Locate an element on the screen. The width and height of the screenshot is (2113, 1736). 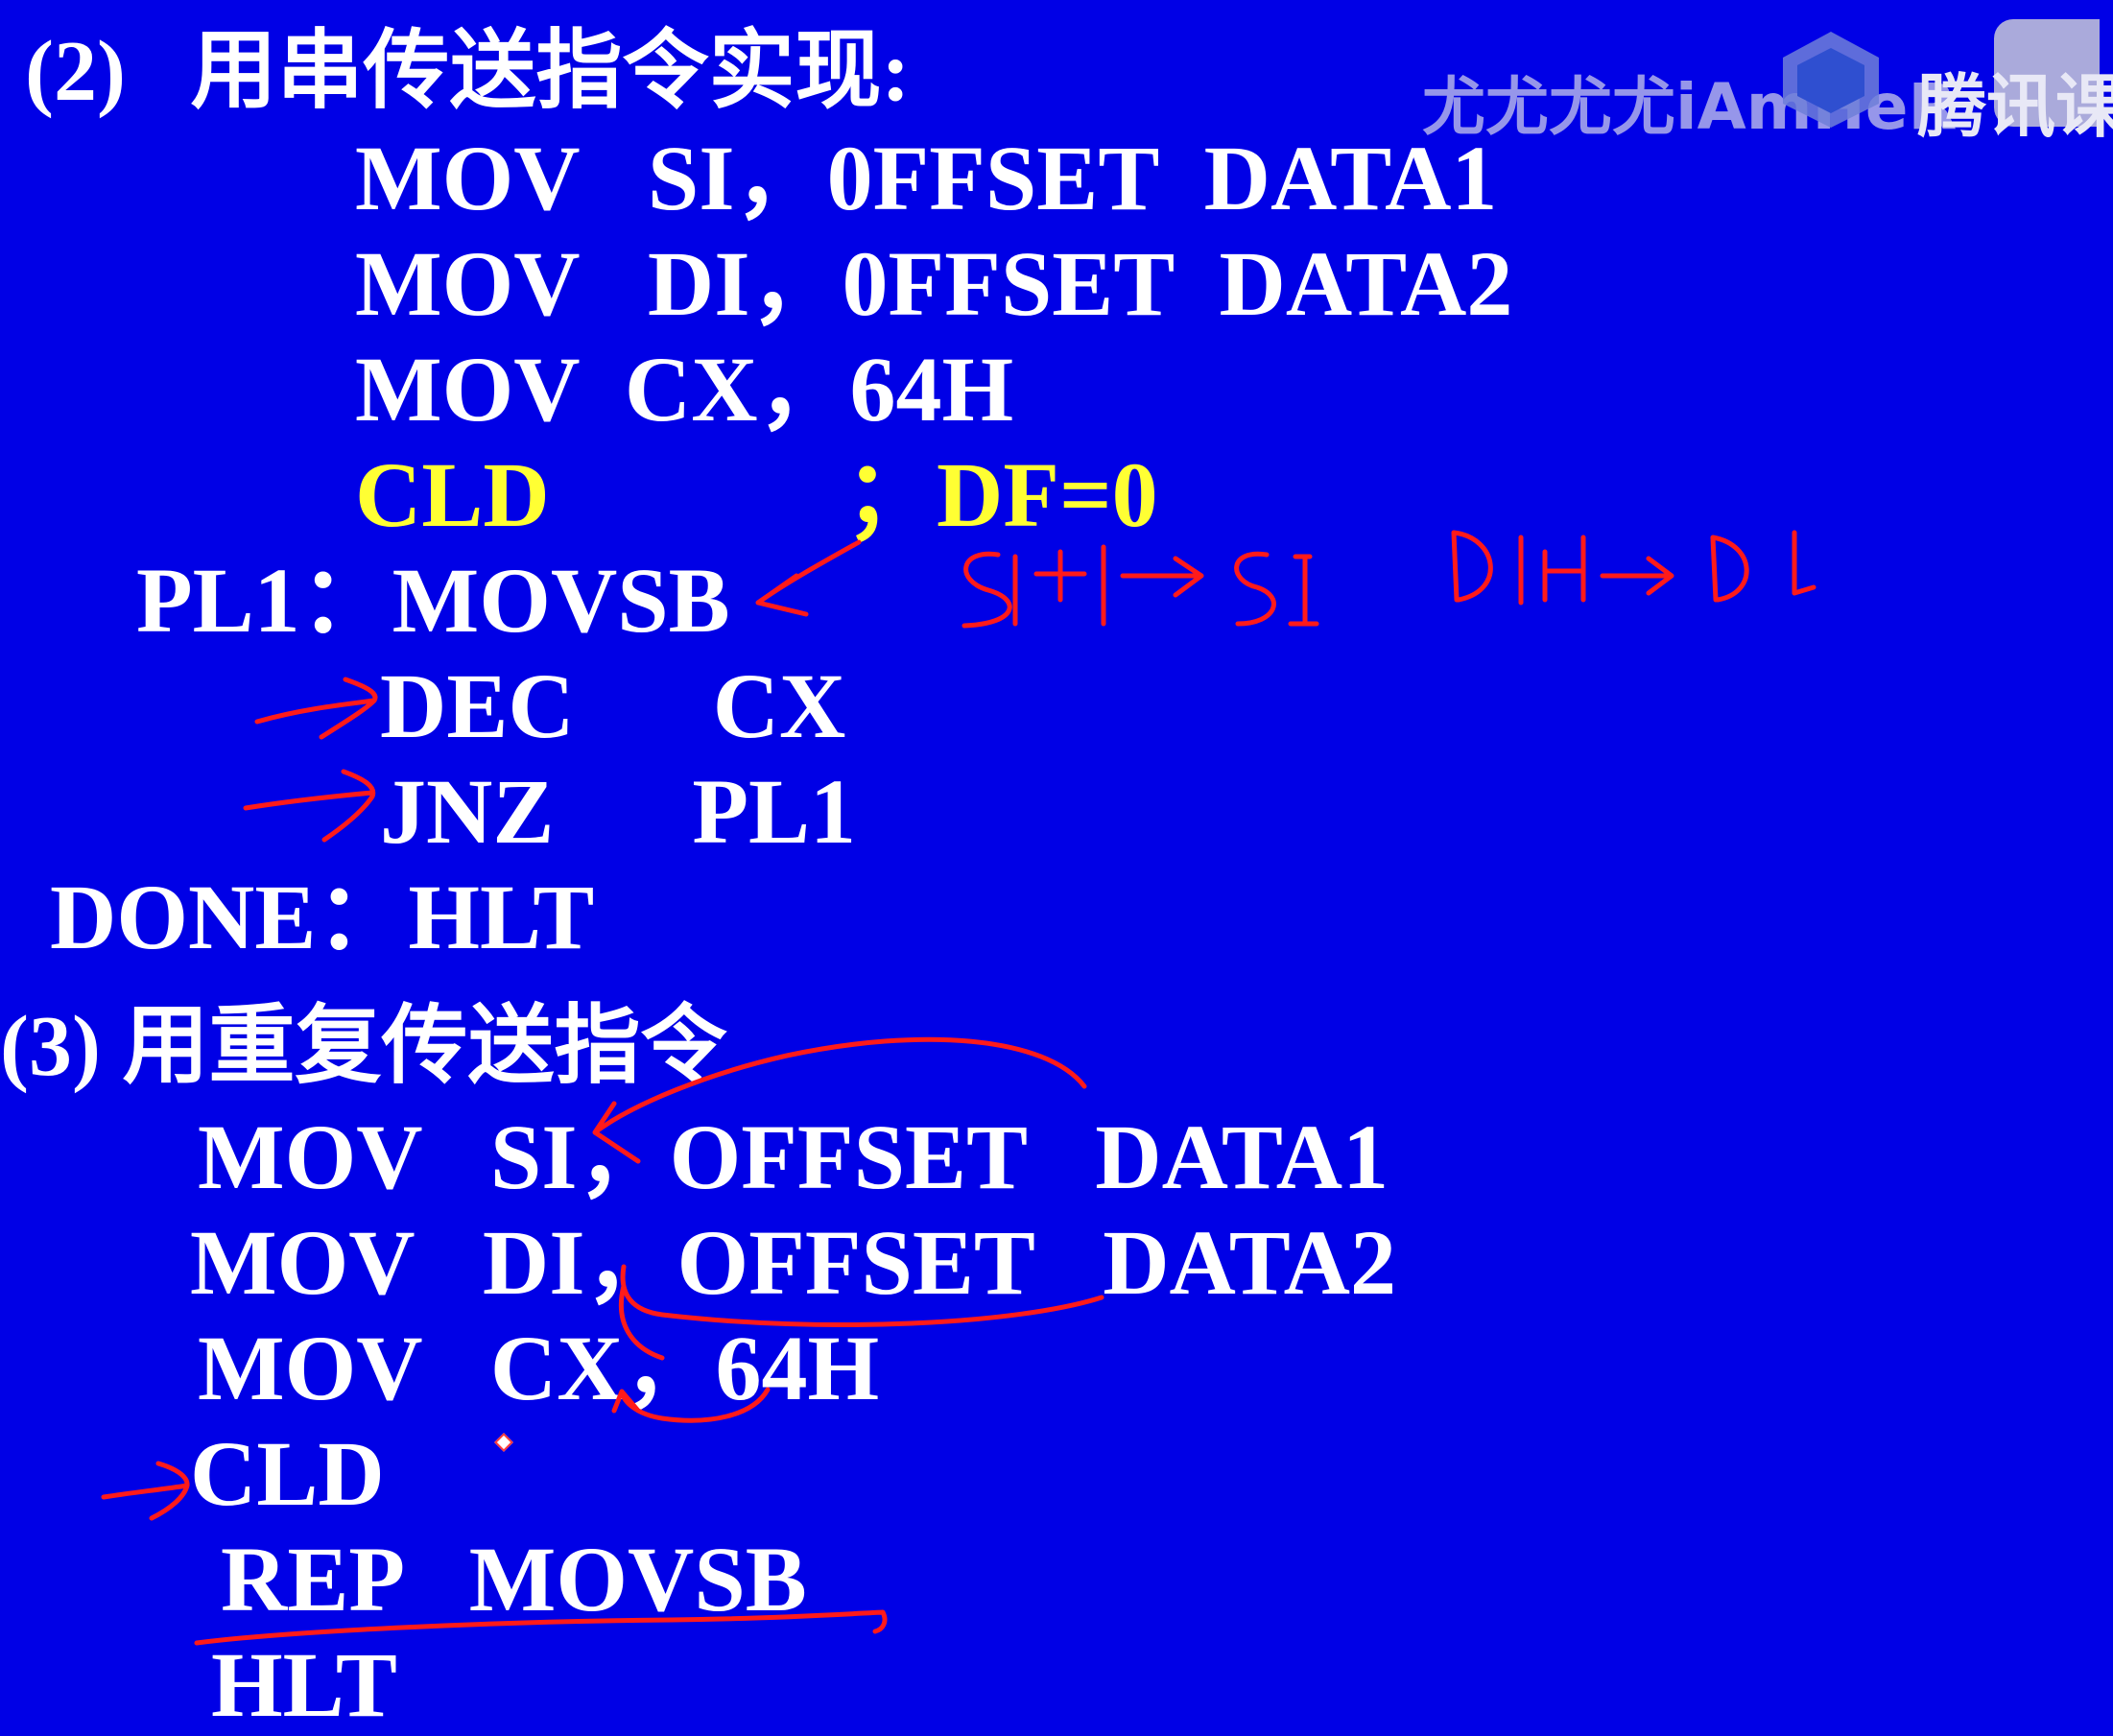
ink-arrow-to-cld is located at coordinates (146, 1491).